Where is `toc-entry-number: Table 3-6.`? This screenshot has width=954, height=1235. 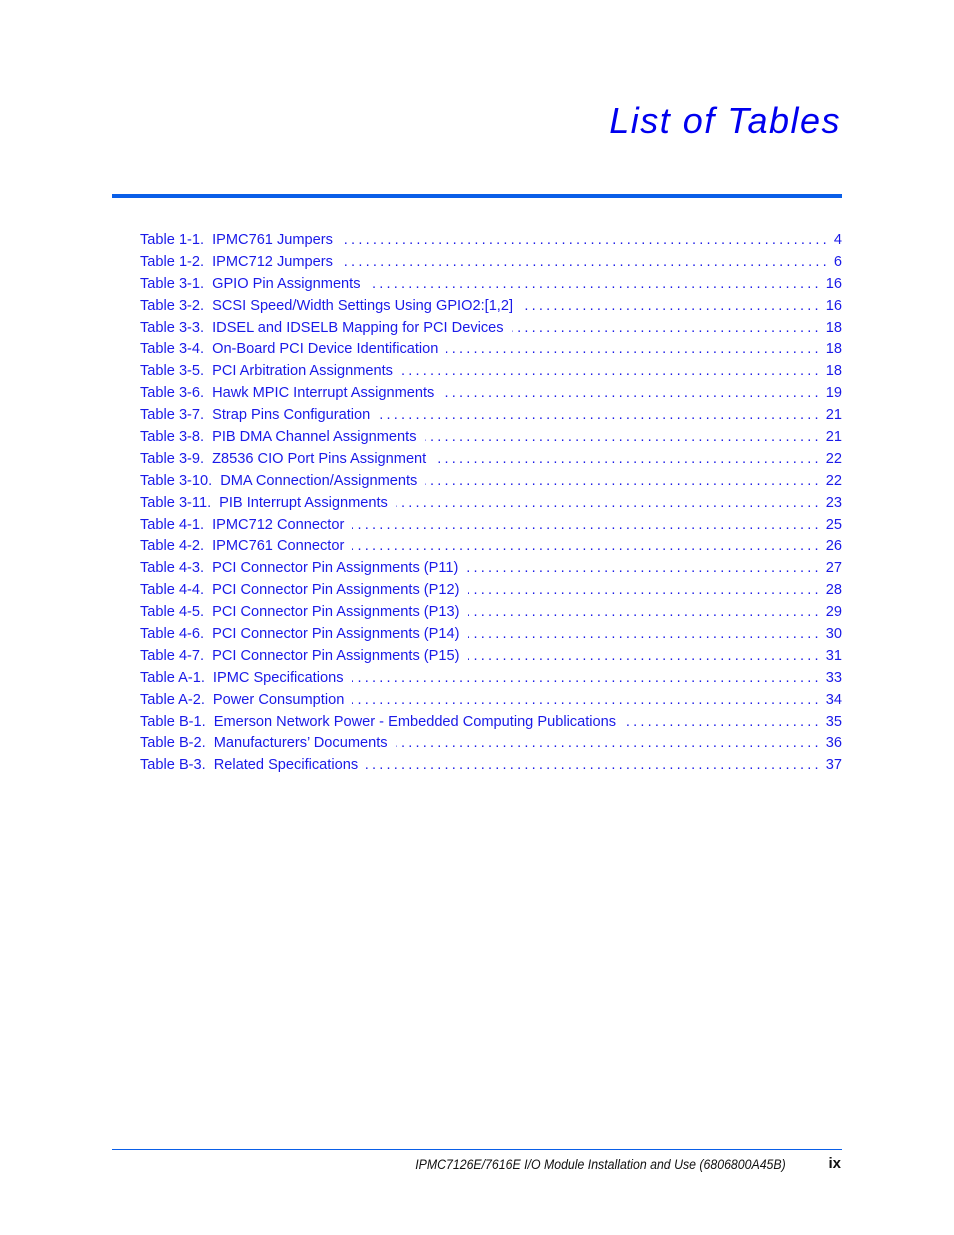
toc-entry-number: Table 3-6. is located at coordinates (172, 393).